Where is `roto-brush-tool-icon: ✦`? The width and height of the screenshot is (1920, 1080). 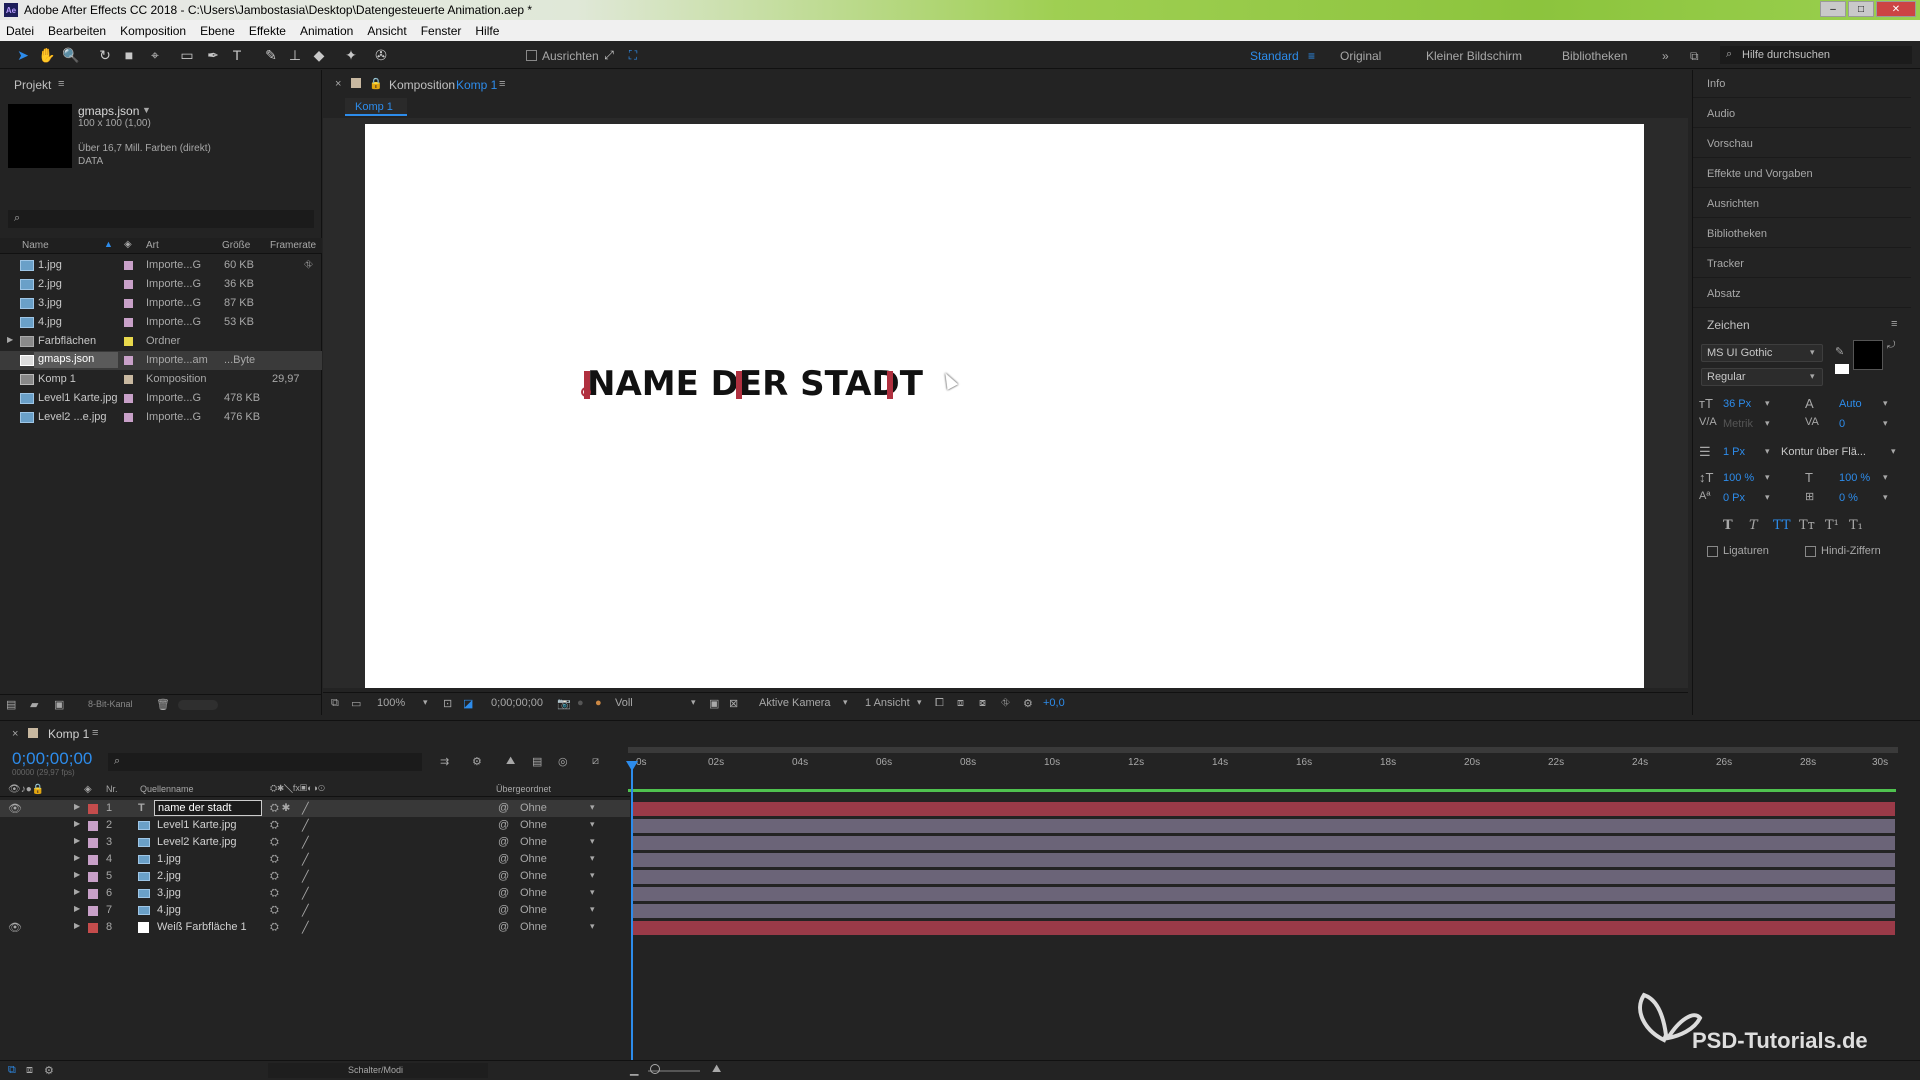 roto-brush-tool-icon: ✦ is located at coordinates (351, 55).